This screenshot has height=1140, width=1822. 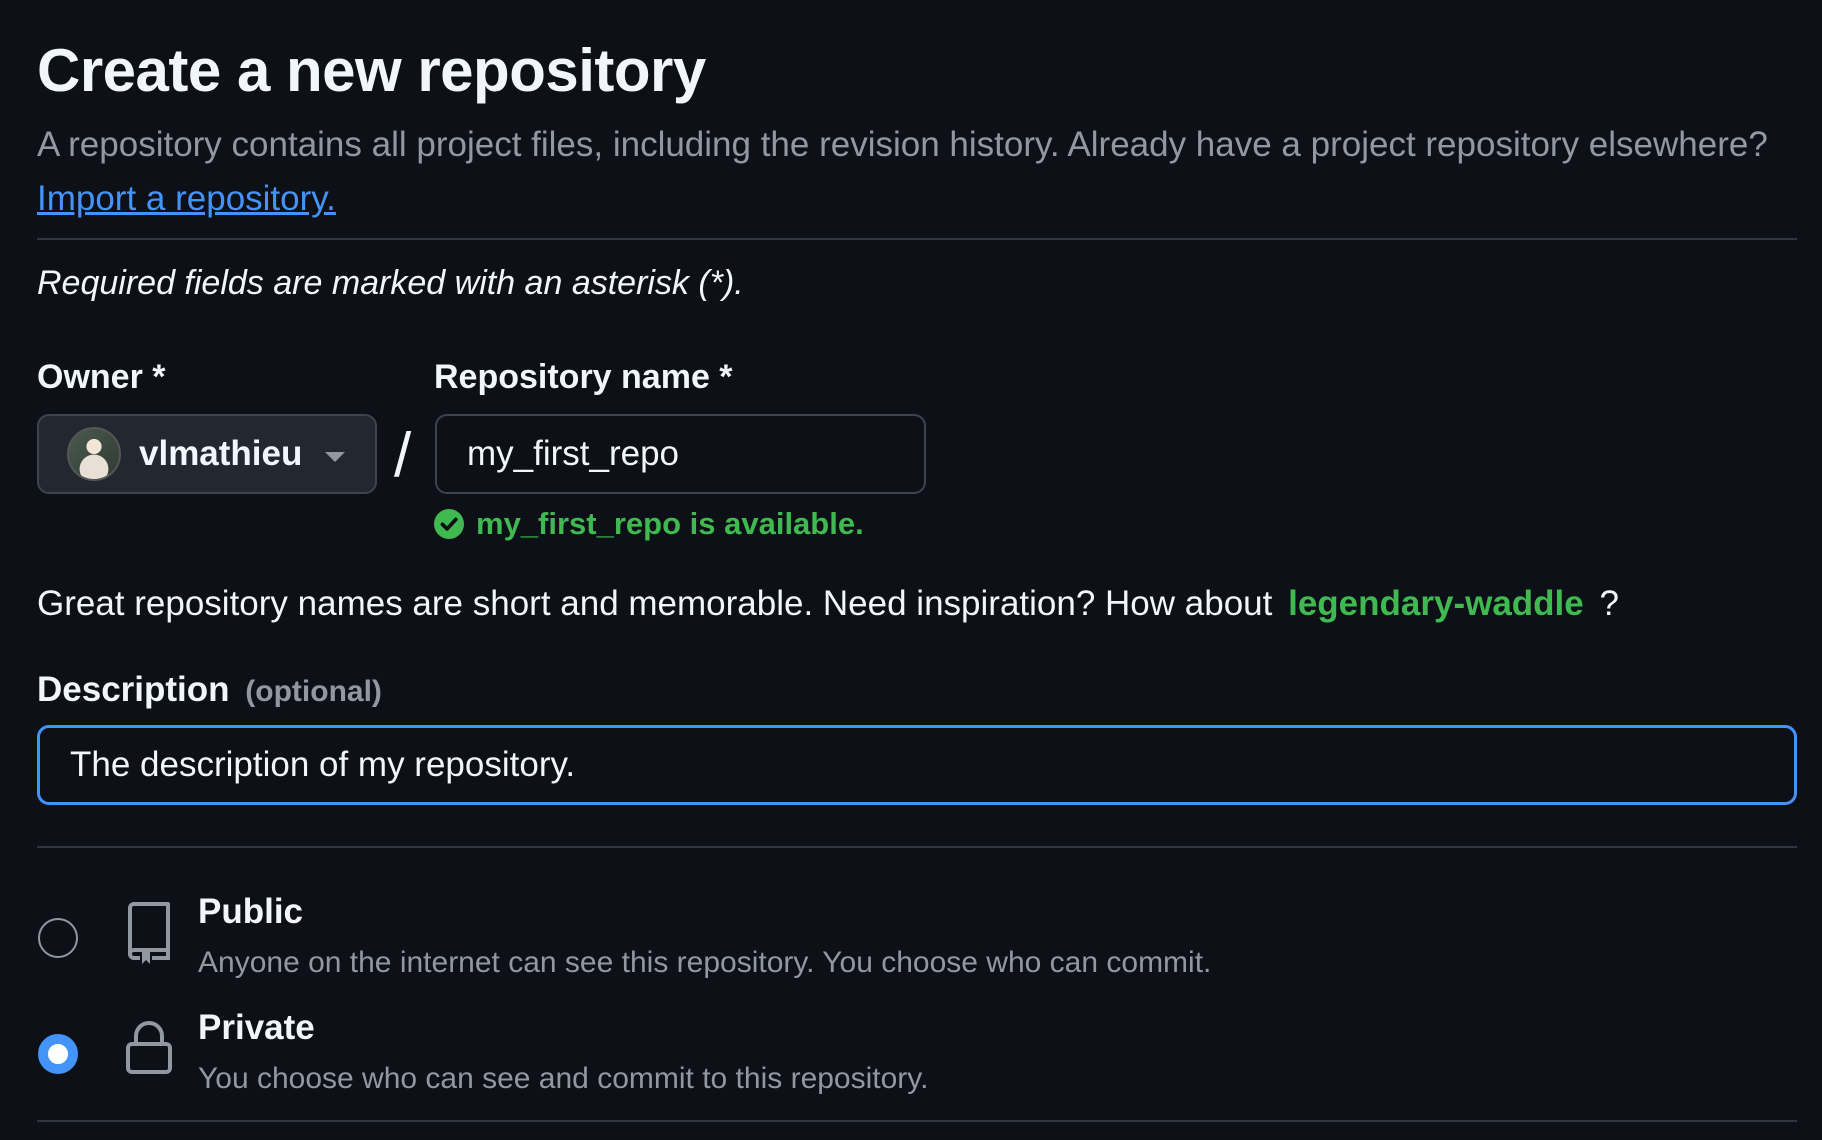 What do you see at coordinates (313, 691) in the screenshot?
I see `optional-hint: (optional)` at bounding box center [313, 691].